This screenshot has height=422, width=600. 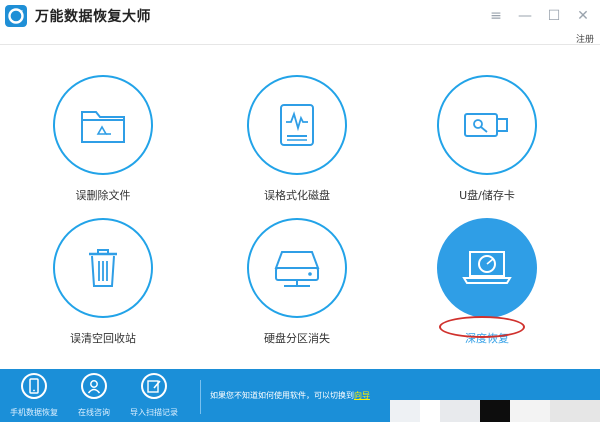 I want to click on tile-formatted-disk: 误格式化磁盘, so click(x=299, y=150).